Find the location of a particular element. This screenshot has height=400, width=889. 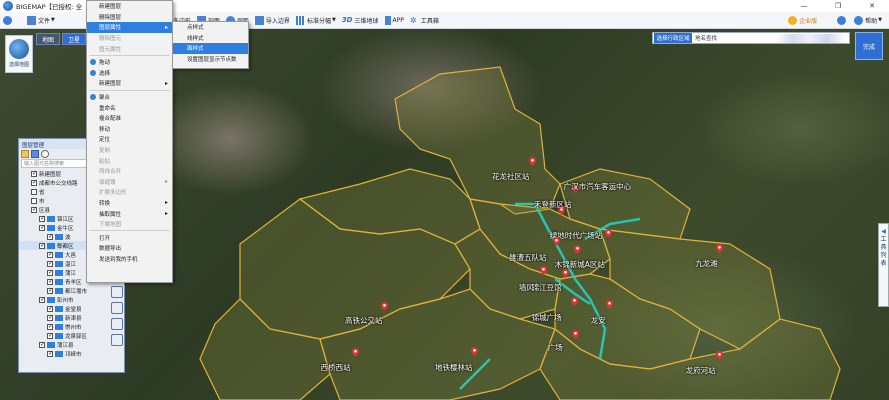

context-menu-item: 重命名 is located at coordinates (129, 107).